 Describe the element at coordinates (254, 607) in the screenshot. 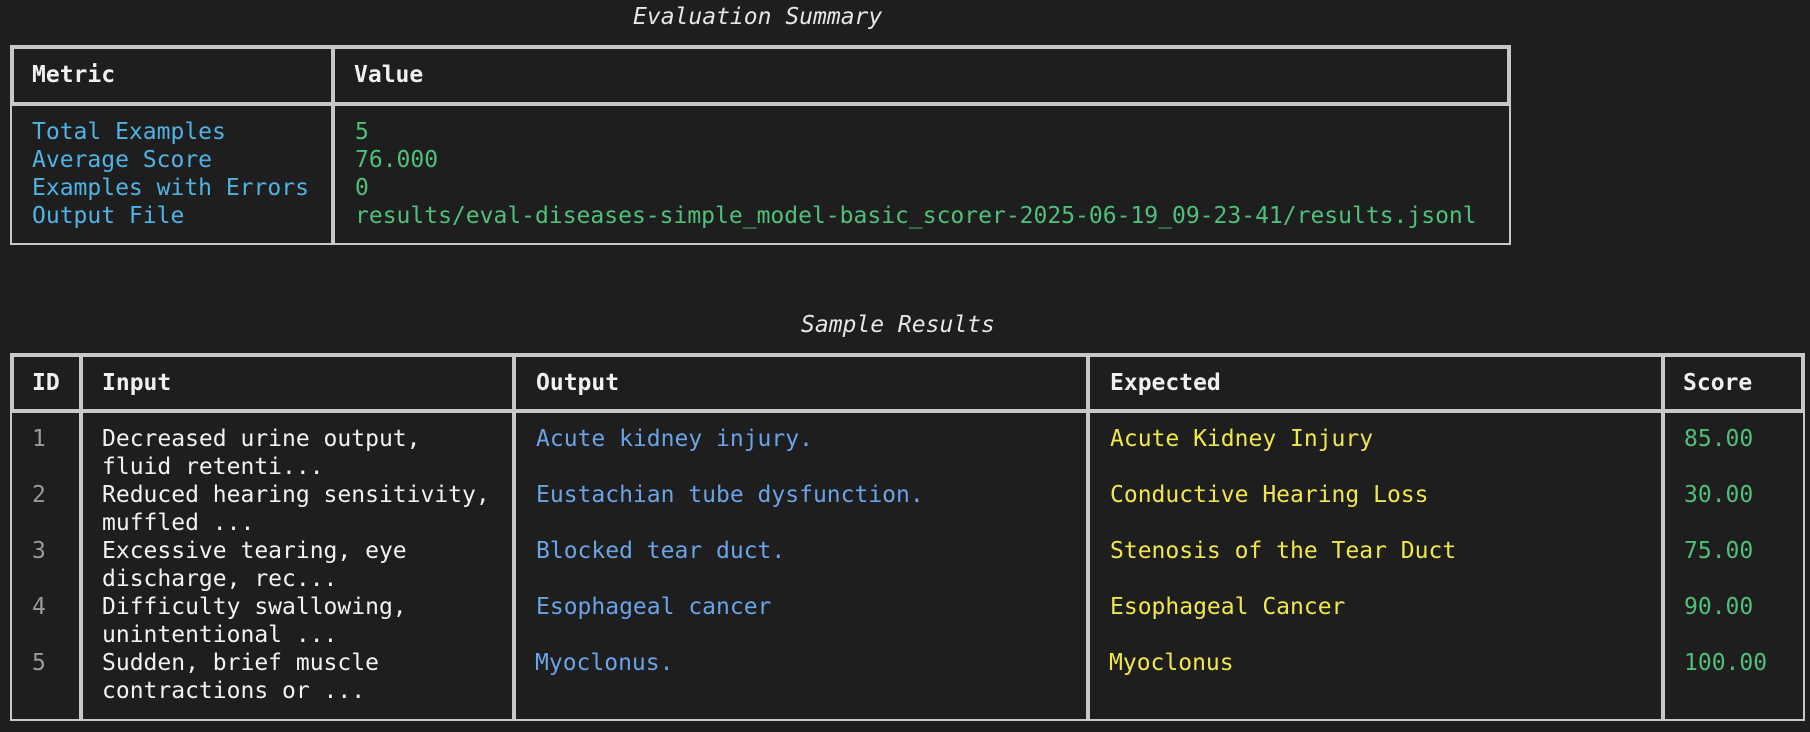

I see `row-input-line1: Difficulty swallowing,` at that location.